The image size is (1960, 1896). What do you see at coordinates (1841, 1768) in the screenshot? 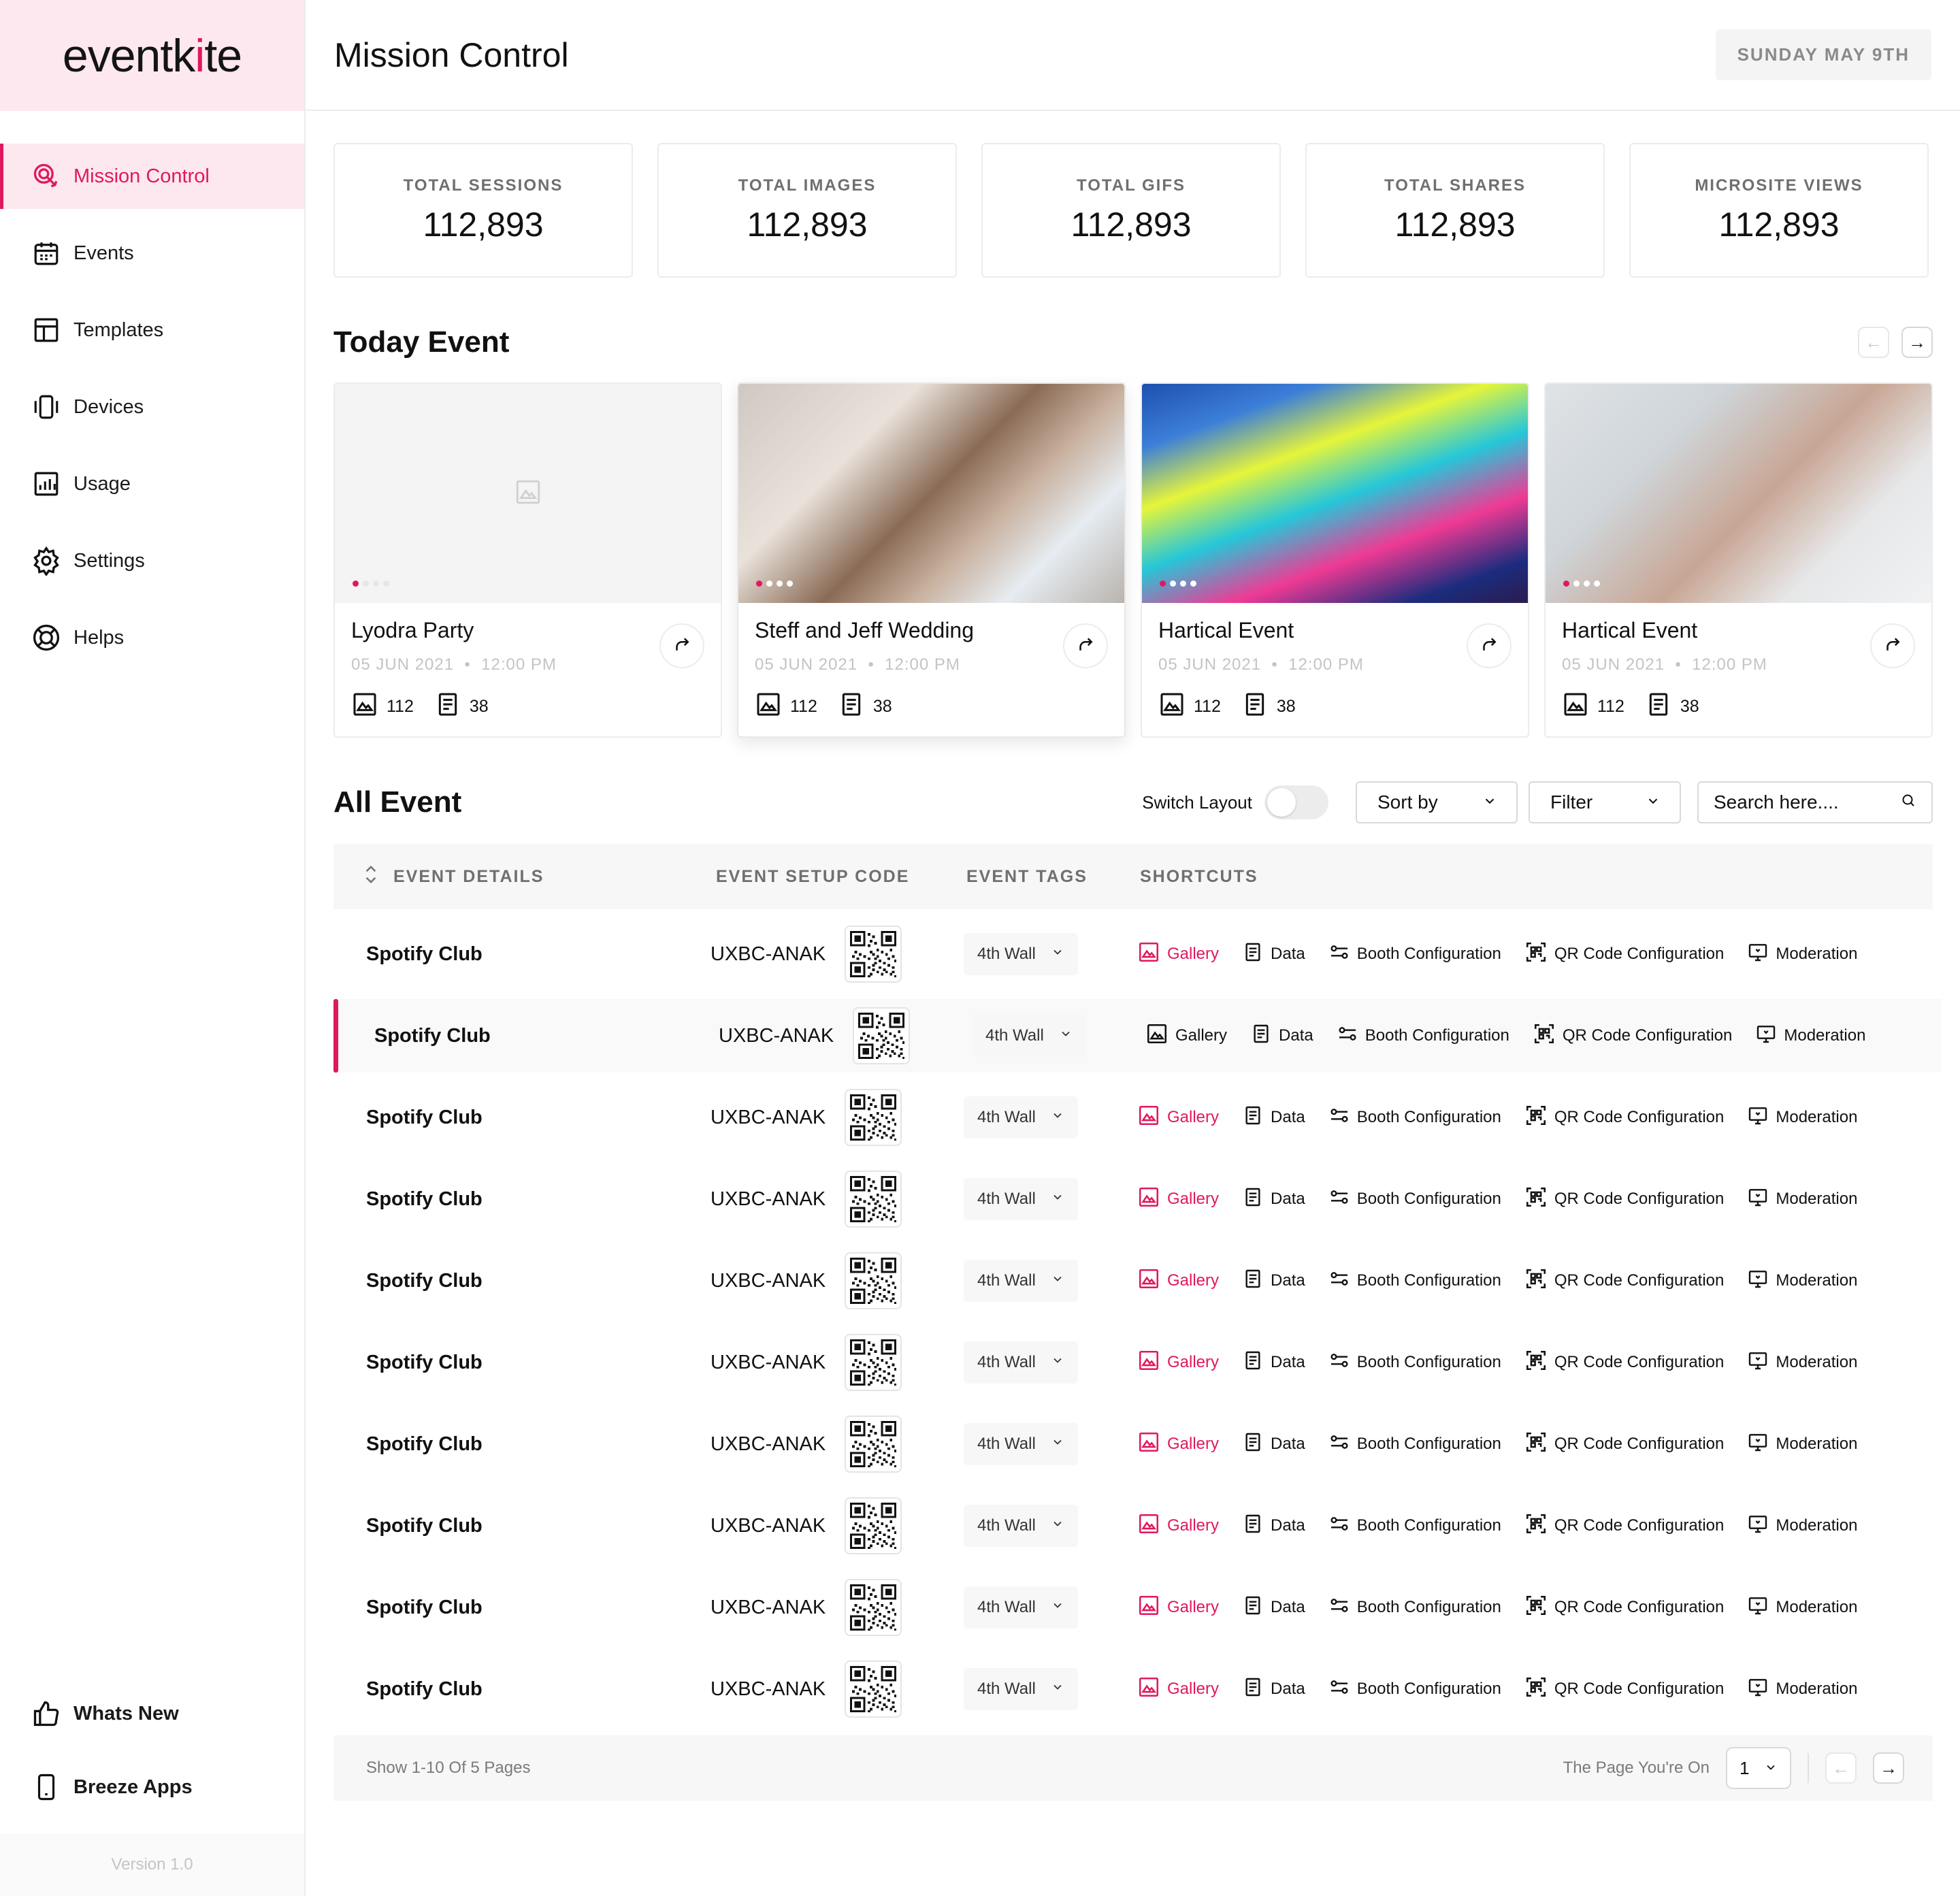
I see `prev-page-button: ←` at bounding box center [1841, 1768].